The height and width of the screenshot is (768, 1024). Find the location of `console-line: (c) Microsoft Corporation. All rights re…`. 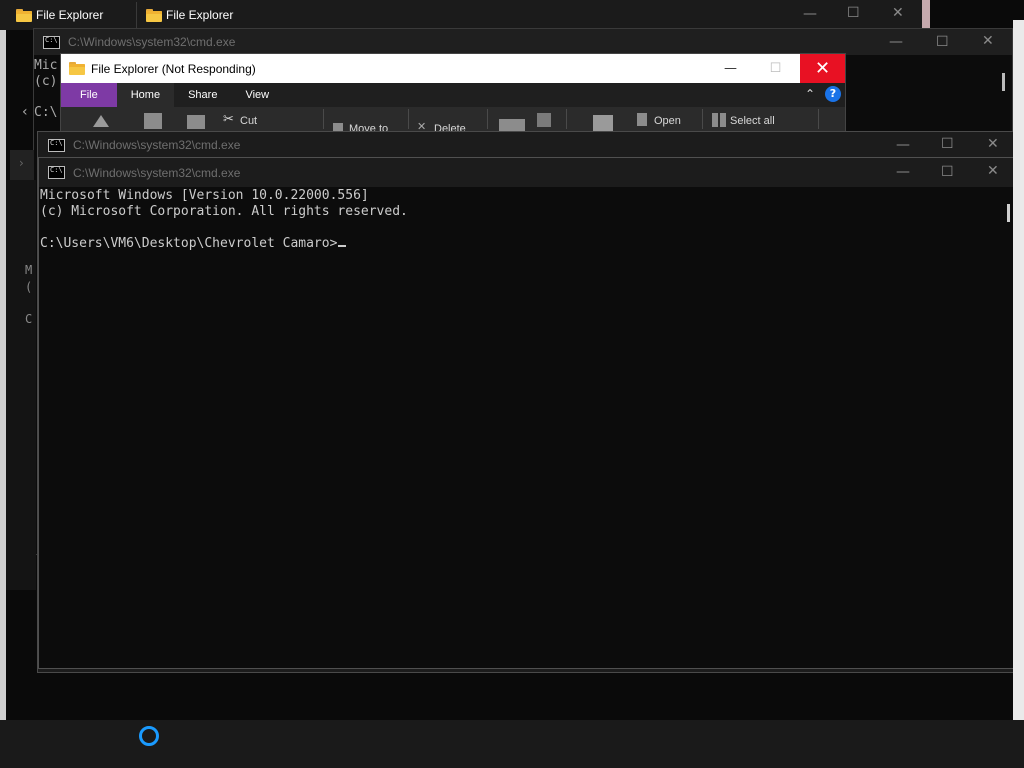

console-line: (c) Microsoft Corporation. All rights re… is located at coordinates (224, 211).